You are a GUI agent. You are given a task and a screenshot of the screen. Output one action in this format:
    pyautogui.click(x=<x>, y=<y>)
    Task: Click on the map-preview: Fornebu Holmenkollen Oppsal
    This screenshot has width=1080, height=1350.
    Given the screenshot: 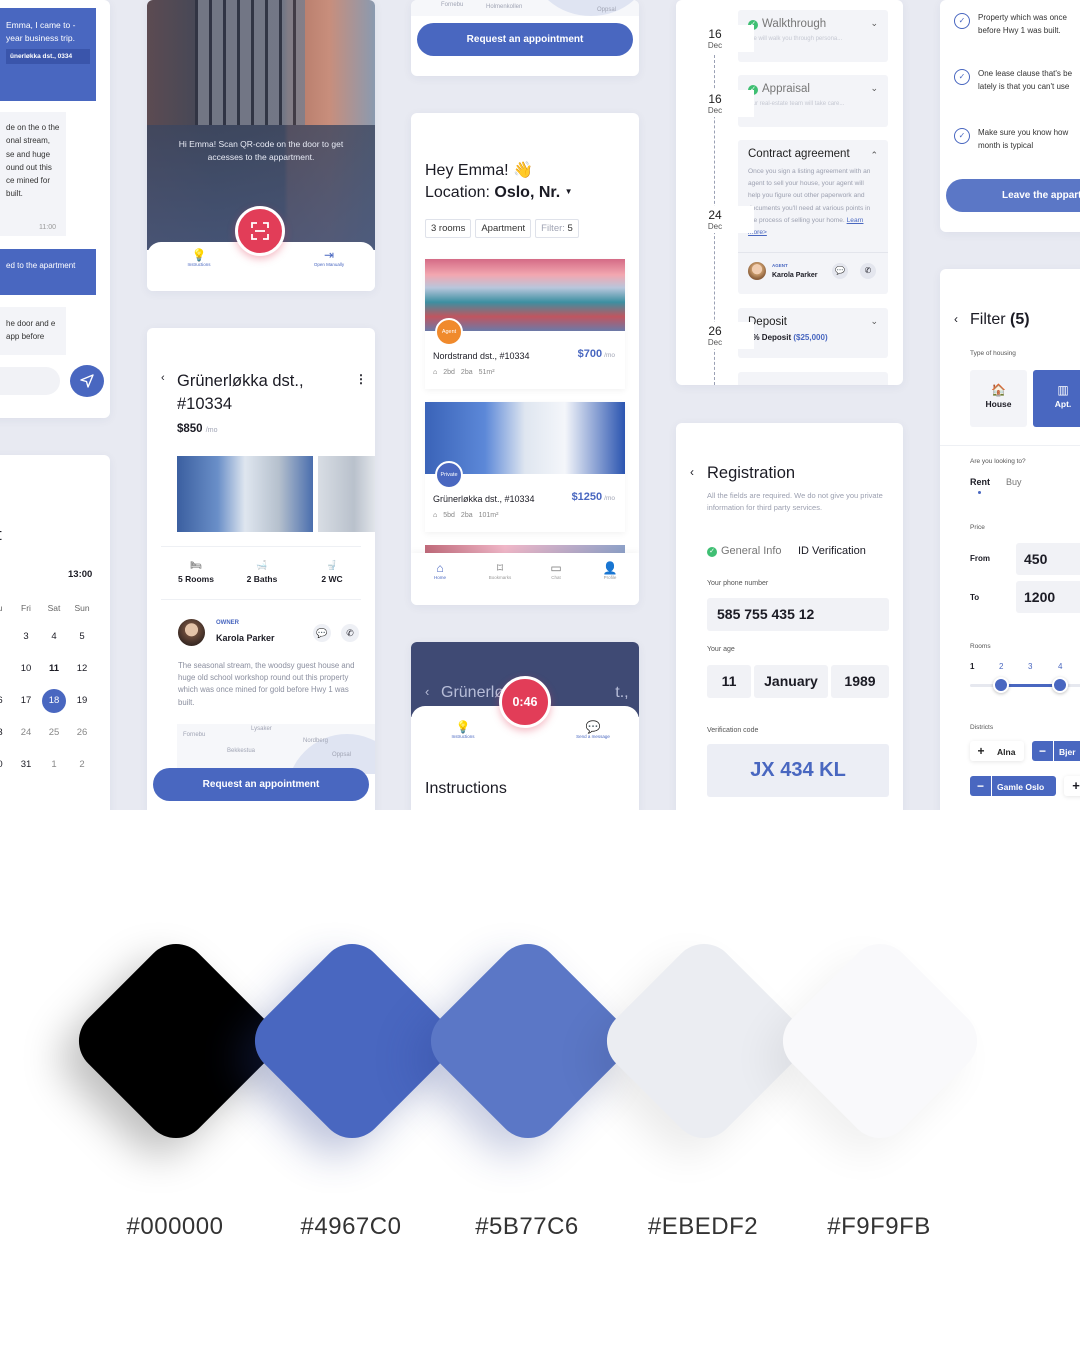 What is the action you would take?
    pyautogui.click(x=525, y=8)
    